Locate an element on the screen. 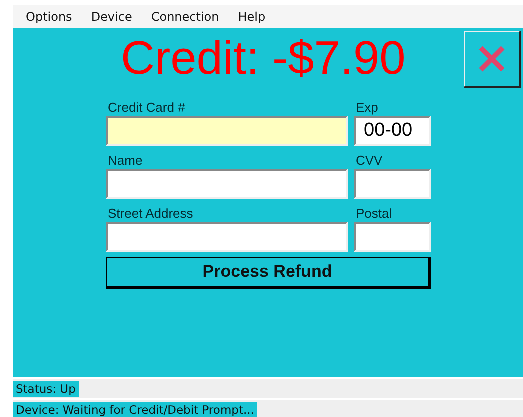 The width and height of the screenshot is (523, 417). field-label: CVV is located at coordinates (369, 160).